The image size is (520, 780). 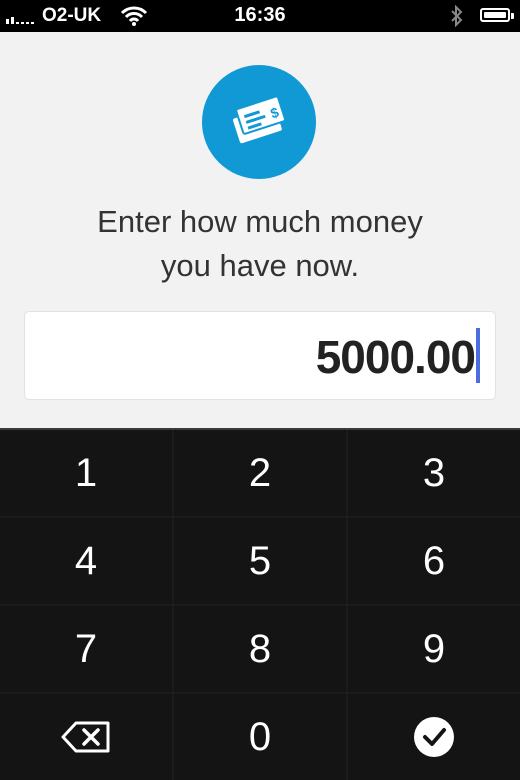 What do you see at coordinates (395, 357) in the screenshot?
I see `amount-value: 5000.00` at bounding box center [395, 357].